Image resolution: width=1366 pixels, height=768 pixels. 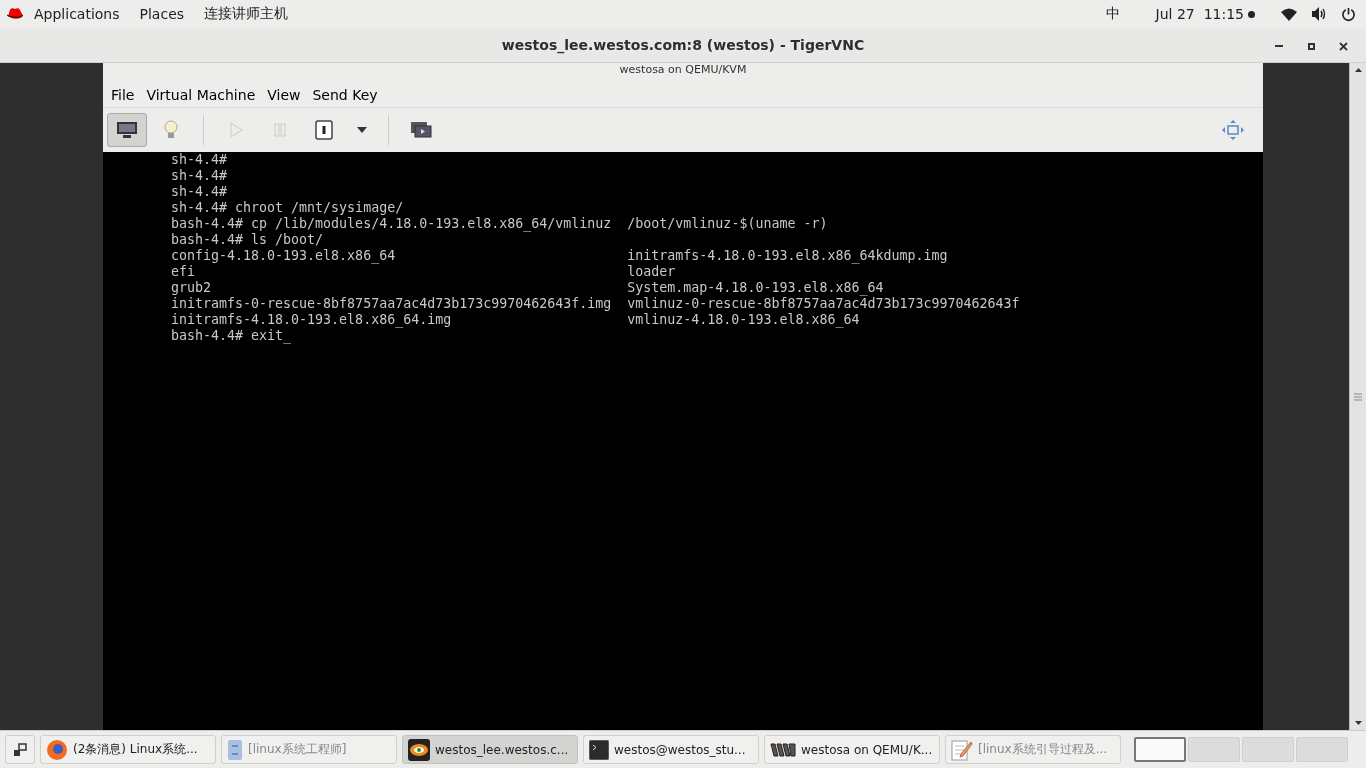 I want to click on console-text: config-4.18.0-193.el8.x86_64, so click(x=284, y=256).